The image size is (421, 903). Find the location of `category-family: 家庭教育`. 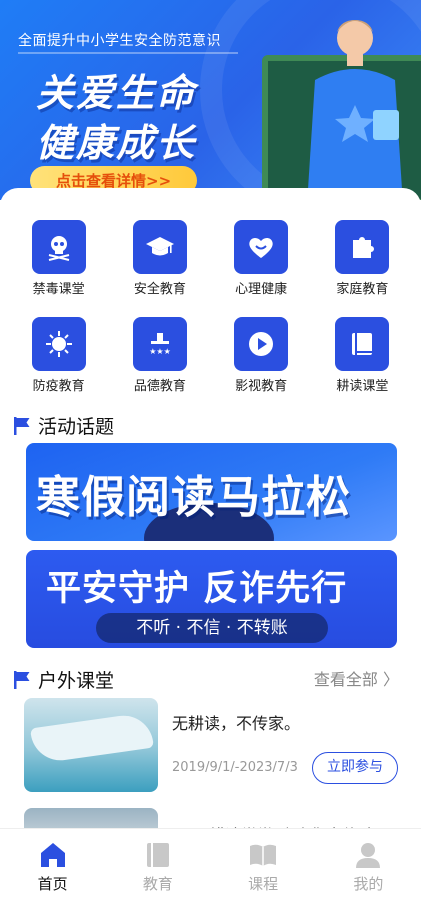

category-family: 家庭教育 is located at coordinates (362, 258).